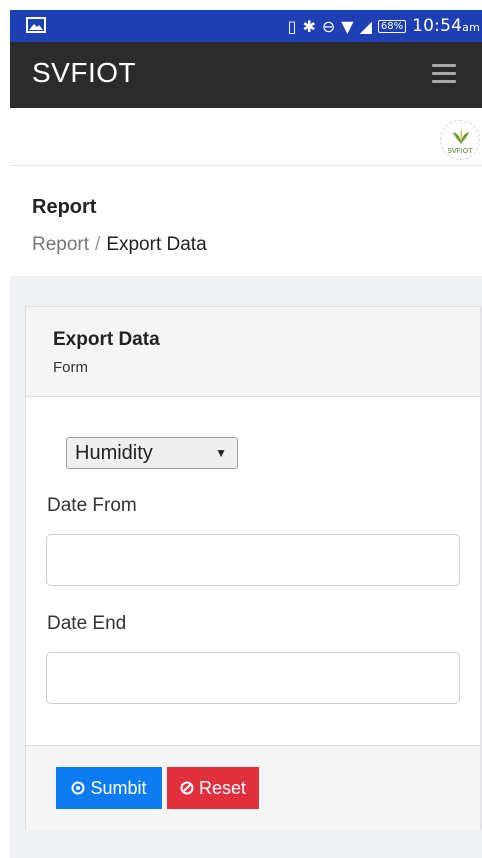 The height and width of the screenshot is (858, 482). I want to click on leaf-logo-icon, so click(461, 136).